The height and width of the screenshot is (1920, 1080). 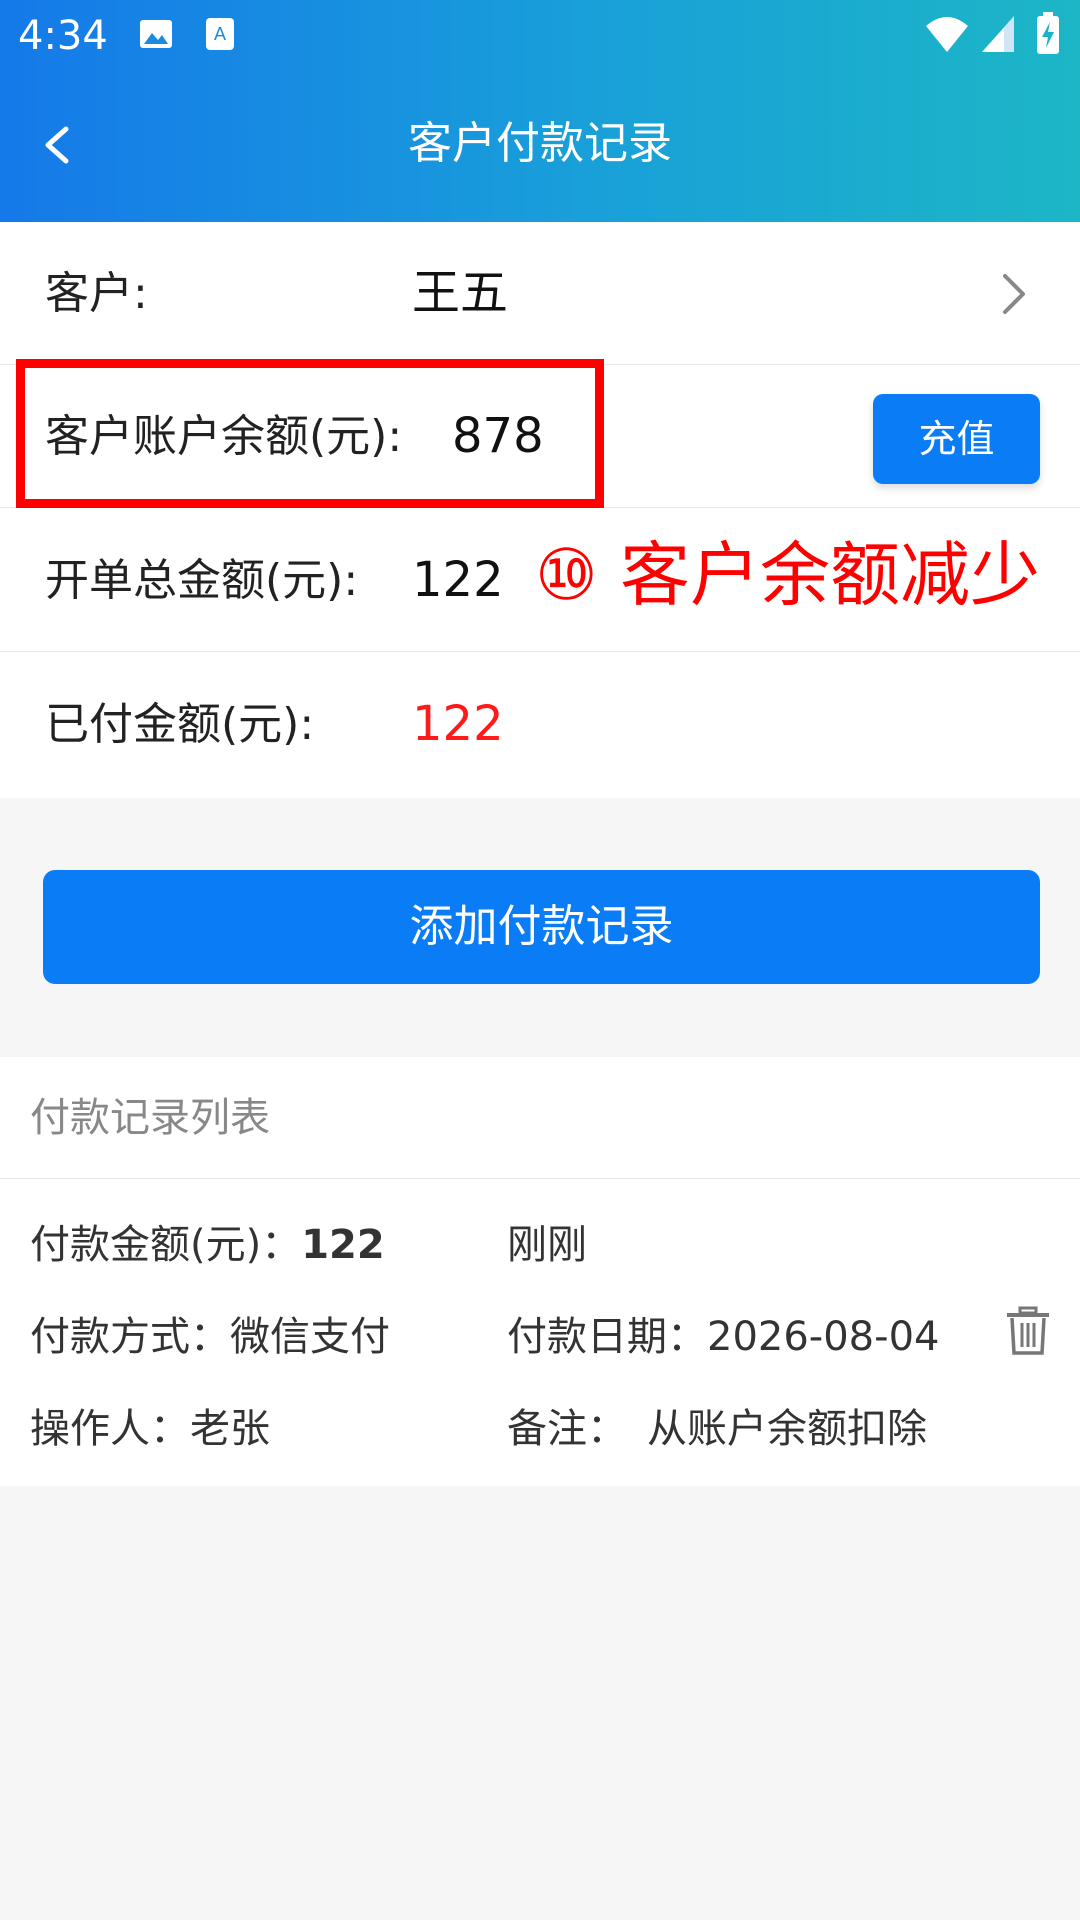 I want to click on add-payment-record-button: 添加付款记录, so click(x=541, y=927).